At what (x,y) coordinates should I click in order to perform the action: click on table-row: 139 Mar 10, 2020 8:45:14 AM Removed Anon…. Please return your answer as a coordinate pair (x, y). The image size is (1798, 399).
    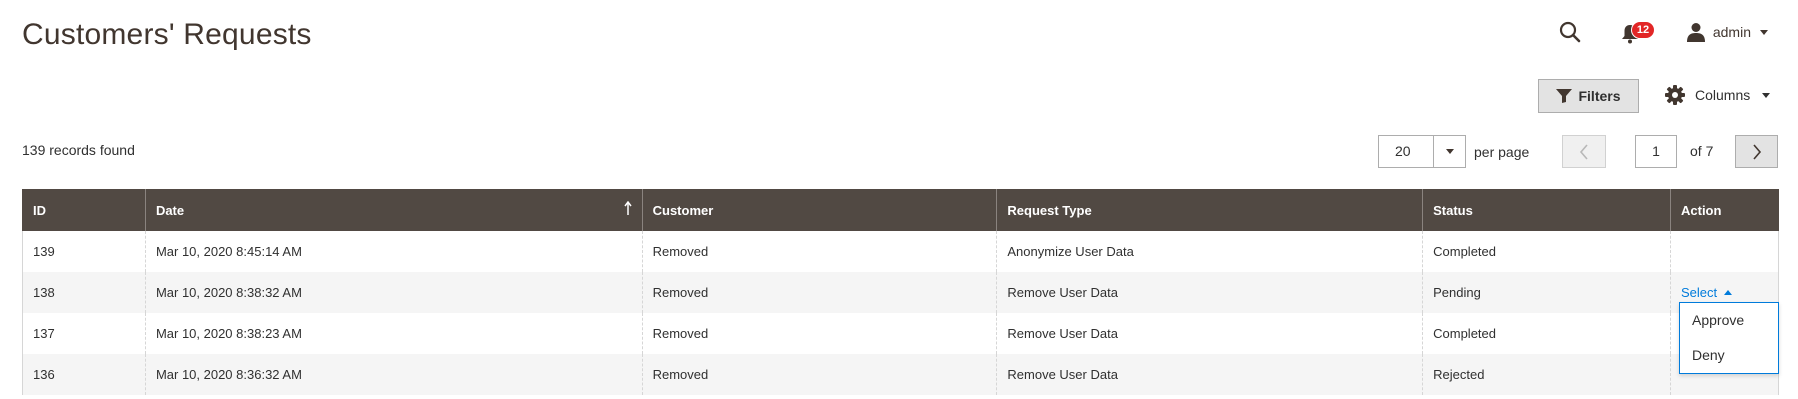
    Looking at the image, I should click on (900, 251).